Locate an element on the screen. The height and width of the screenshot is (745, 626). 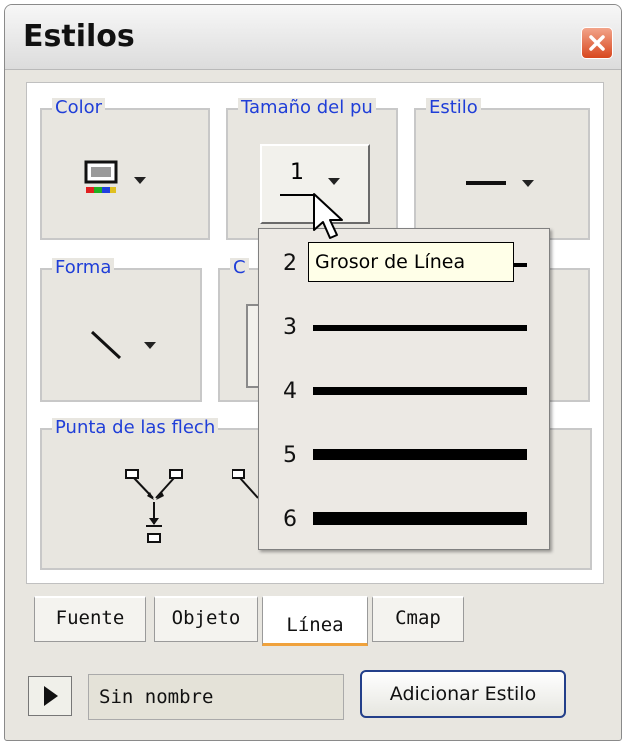
mouse-cursor-icon is located at coordinates (329, 220).